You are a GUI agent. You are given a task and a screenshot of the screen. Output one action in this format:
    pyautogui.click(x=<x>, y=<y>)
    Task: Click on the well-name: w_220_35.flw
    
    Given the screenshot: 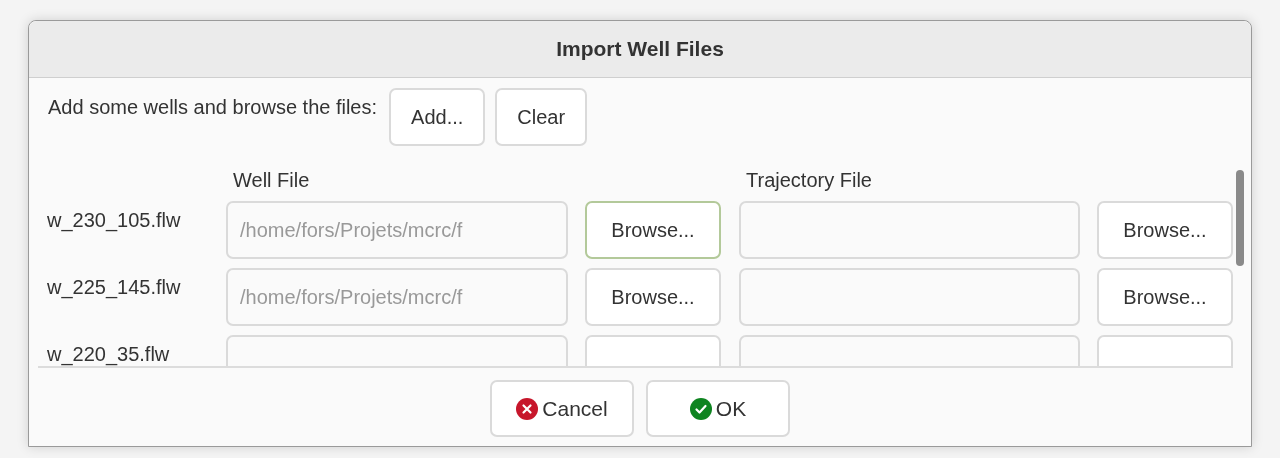 What is the action you would take?
    pyautogui.click(x=108, y=354)
    